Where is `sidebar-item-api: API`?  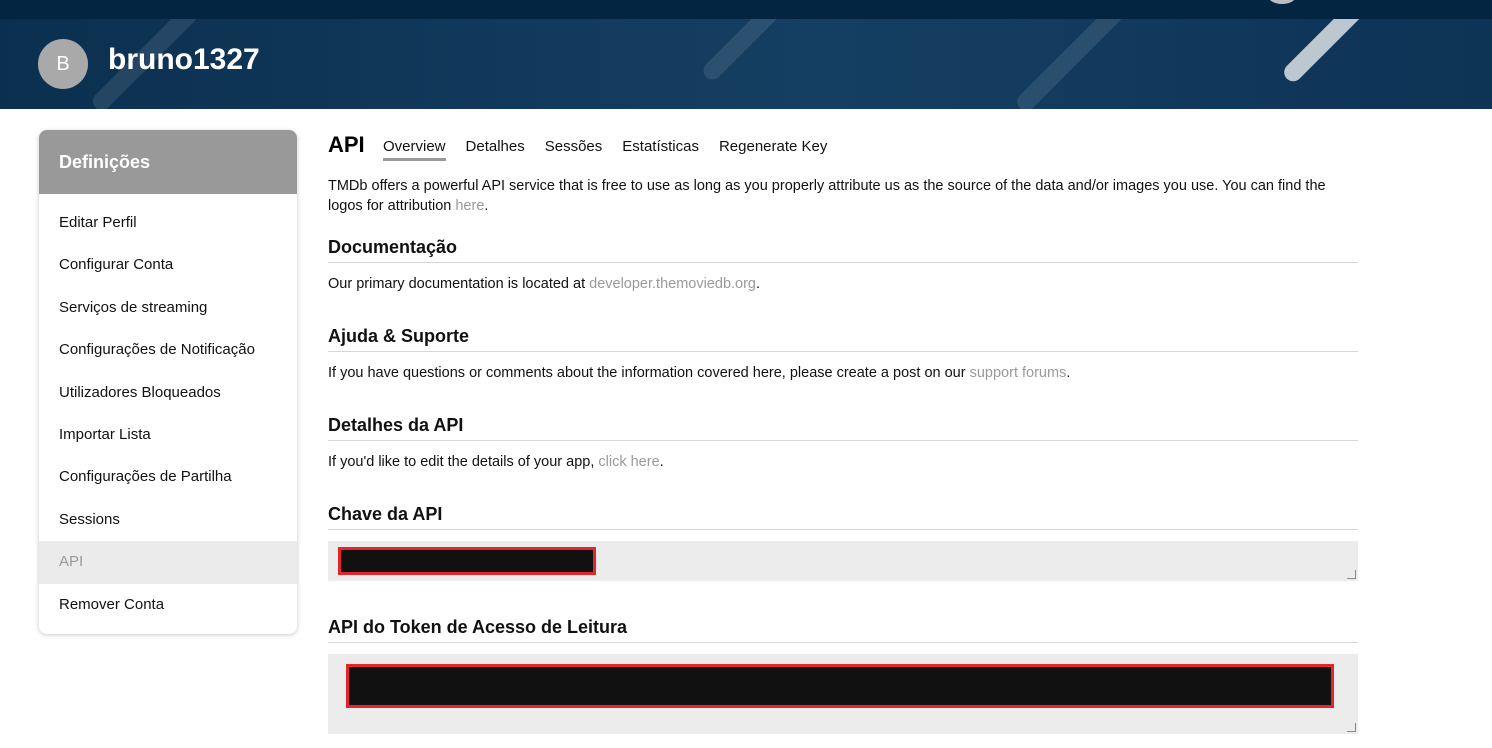
sidebar-item-api: API is located at coordinates (168, 562).